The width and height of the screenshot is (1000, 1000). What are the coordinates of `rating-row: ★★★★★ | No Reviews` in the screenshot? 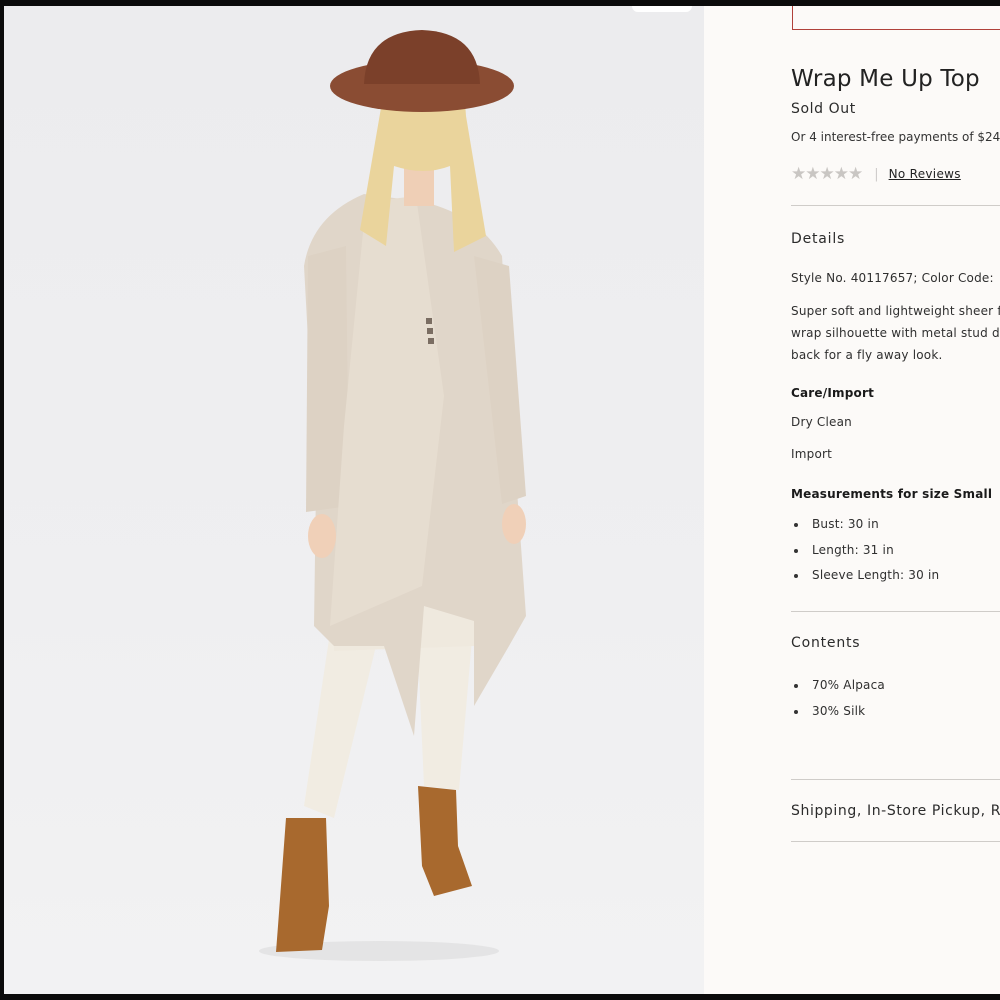 It's located at (876, 174).